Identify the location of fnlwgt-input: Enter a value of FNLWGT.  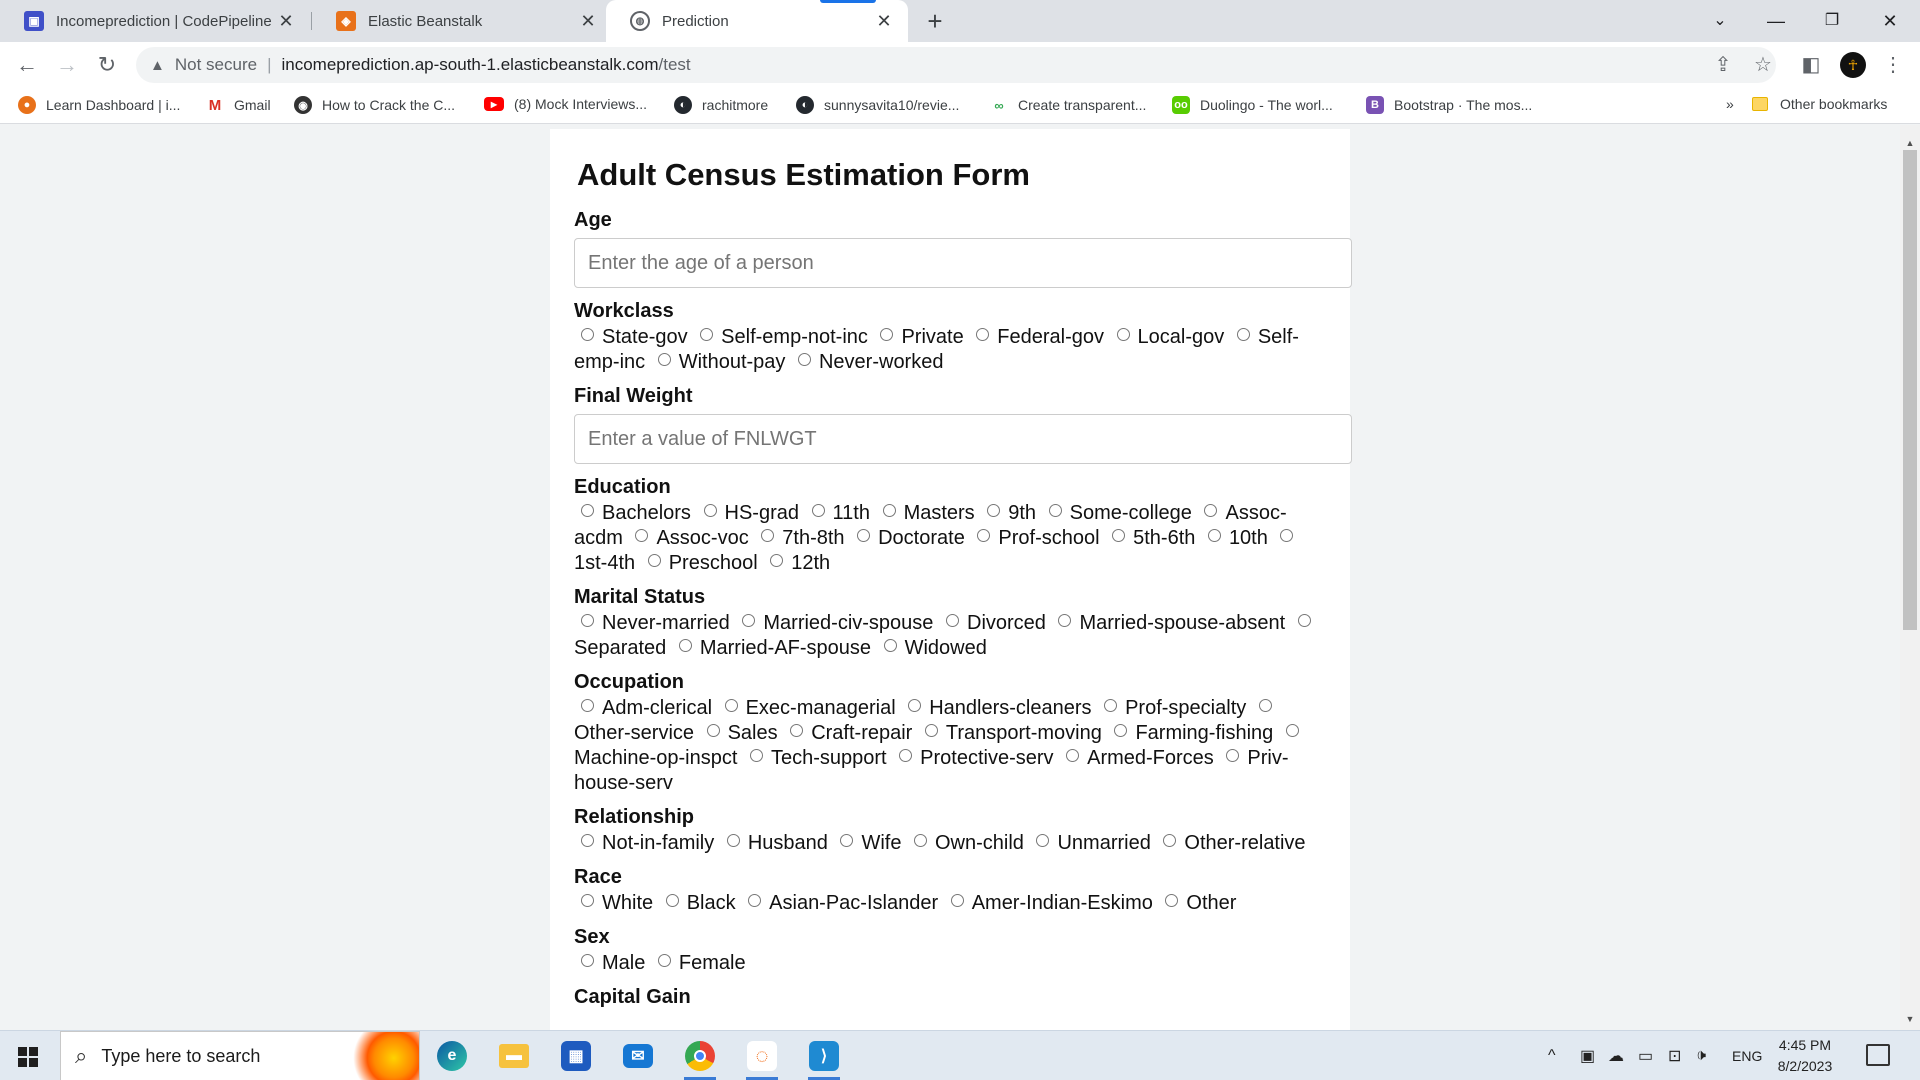
(963, 439).